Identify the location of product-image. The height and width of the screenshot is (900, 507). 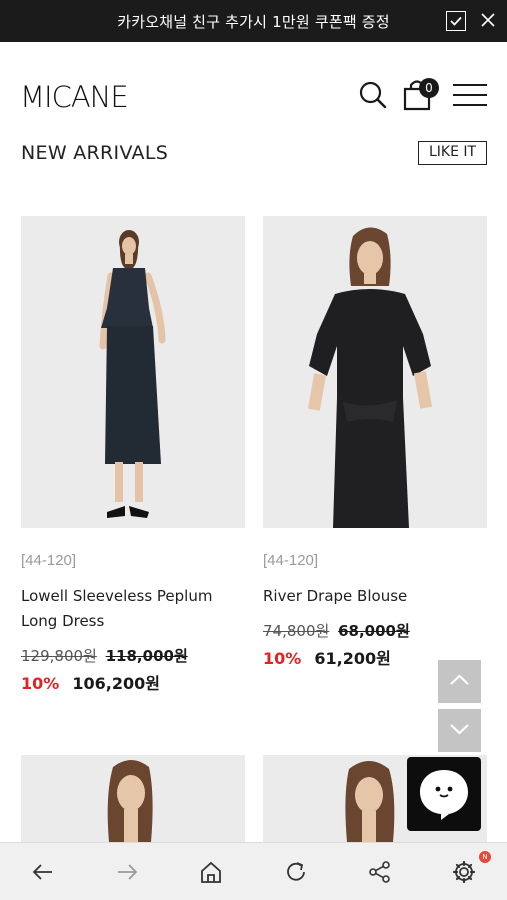
(133, 798).